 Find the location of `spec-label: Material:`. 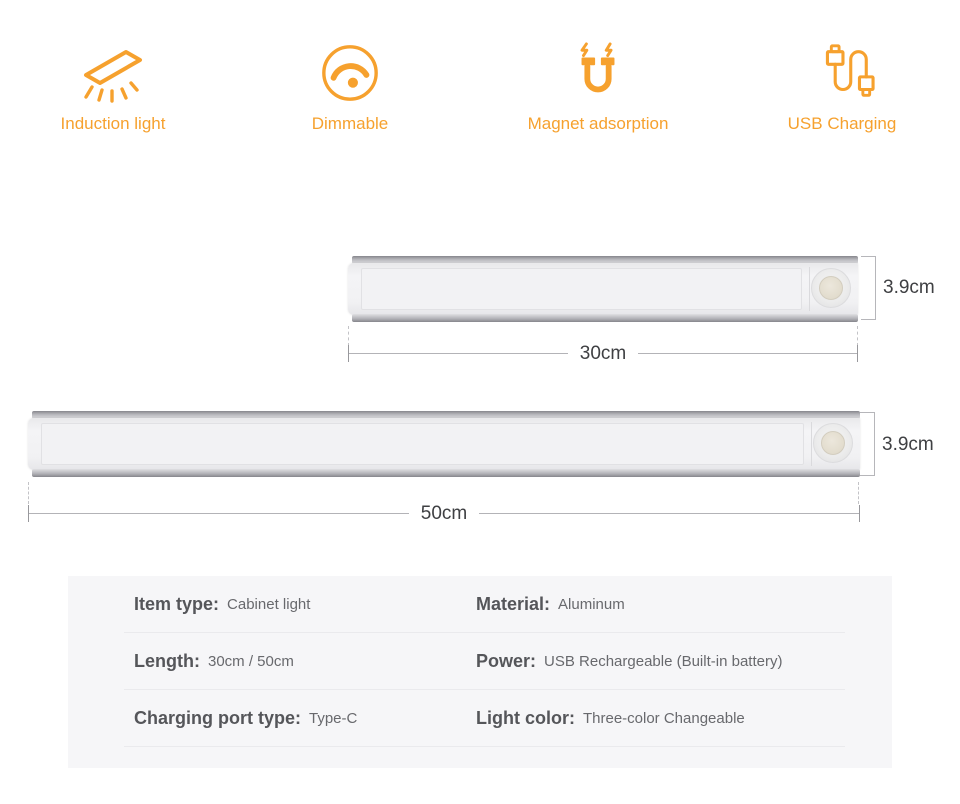

spec-label: Material: is located at coordinates (513, 604).